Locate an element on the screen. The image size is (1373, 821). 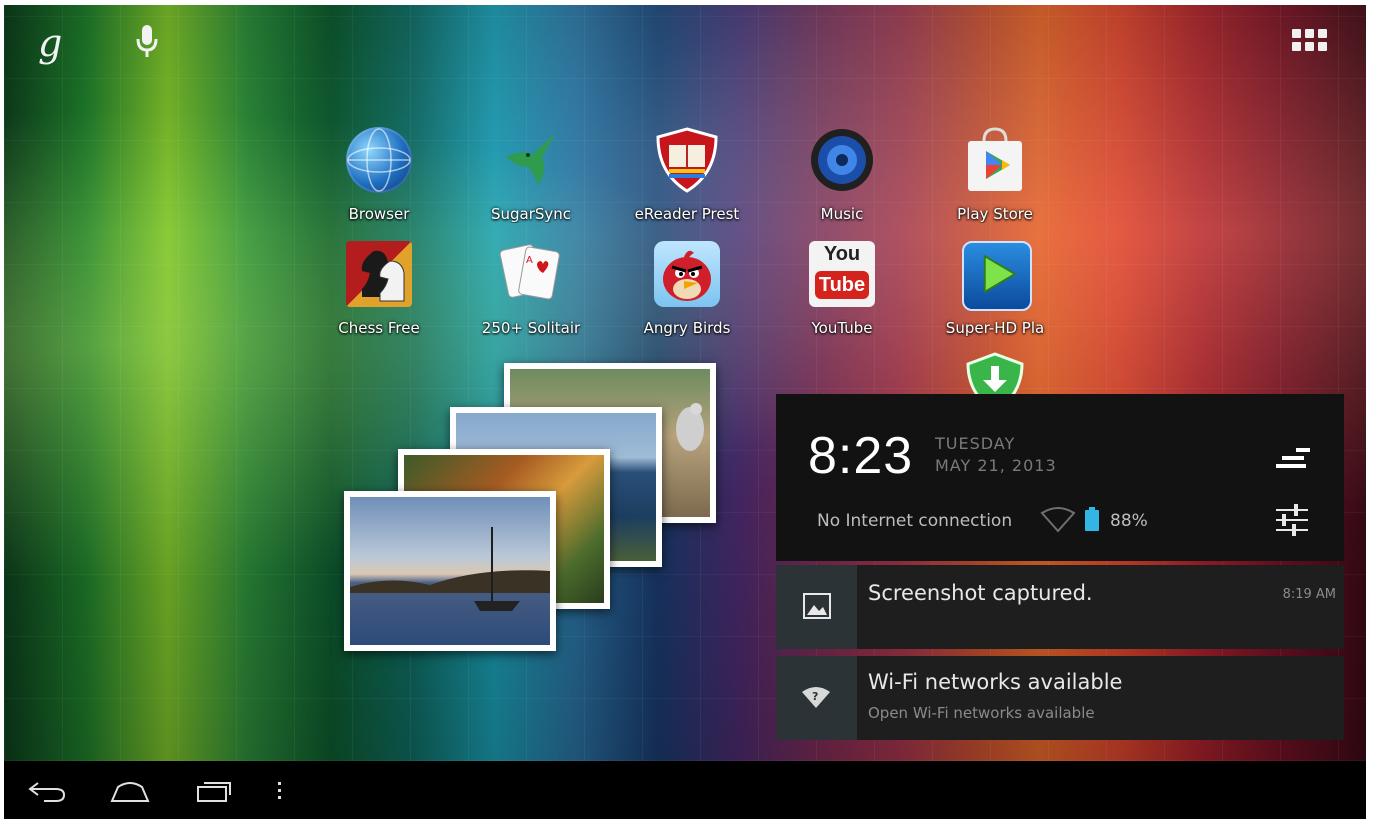
app-label: SugarSync is located at coordinates (531, 214).